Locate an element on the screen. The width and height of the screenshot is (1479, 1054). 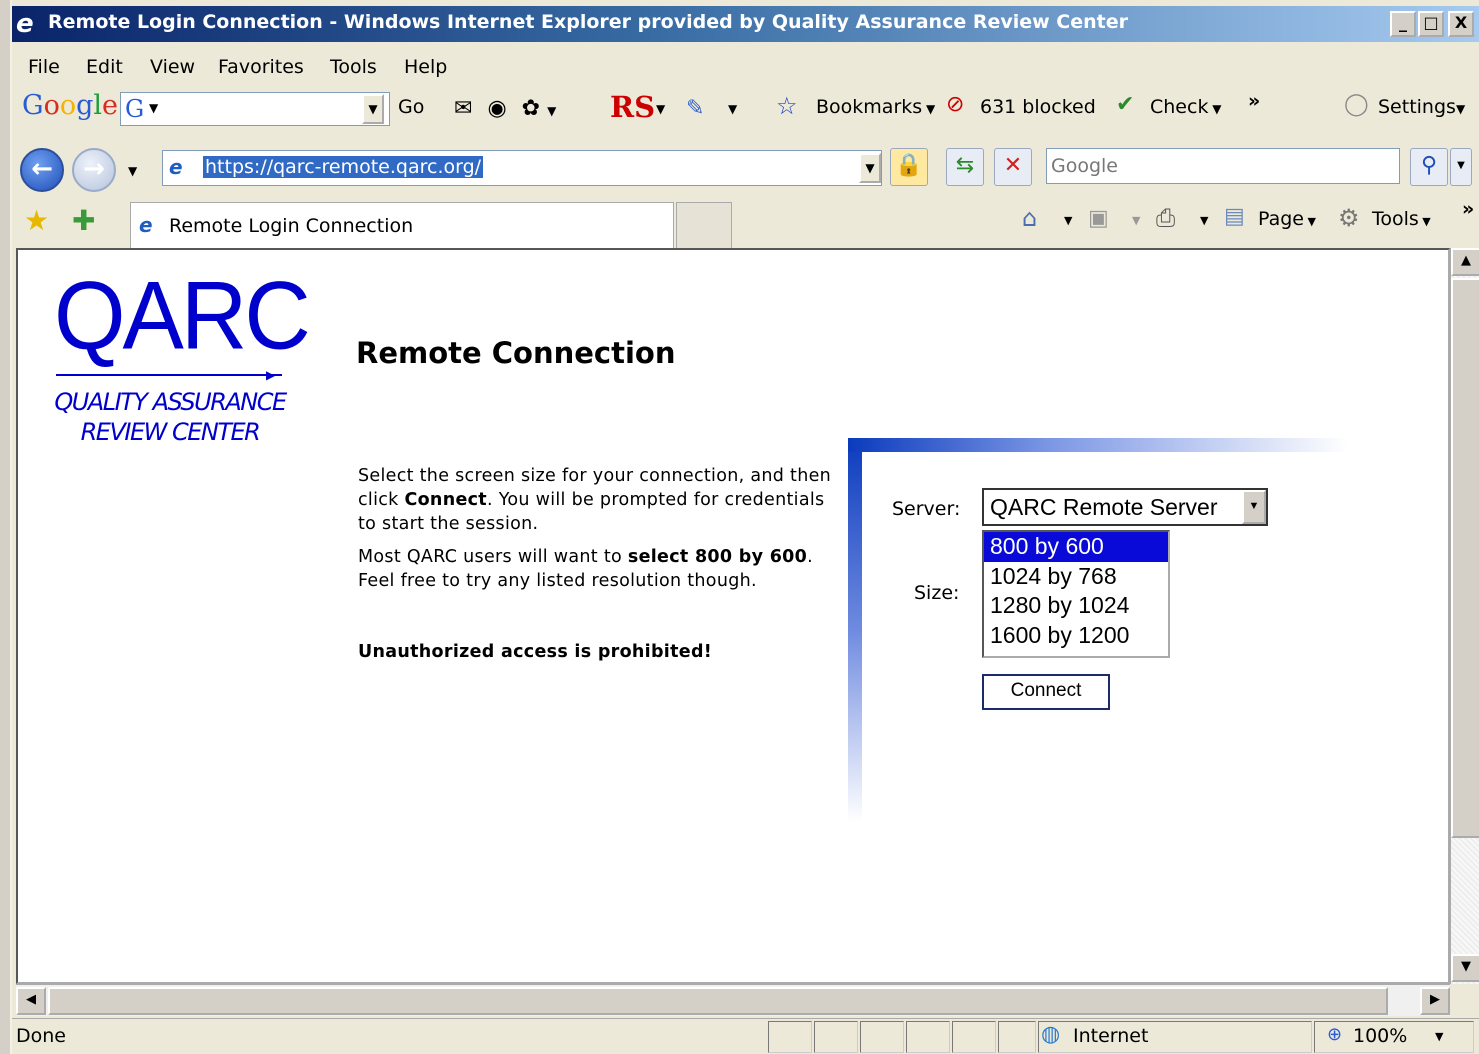
menu-view: View is located at coordinates (172, 67).